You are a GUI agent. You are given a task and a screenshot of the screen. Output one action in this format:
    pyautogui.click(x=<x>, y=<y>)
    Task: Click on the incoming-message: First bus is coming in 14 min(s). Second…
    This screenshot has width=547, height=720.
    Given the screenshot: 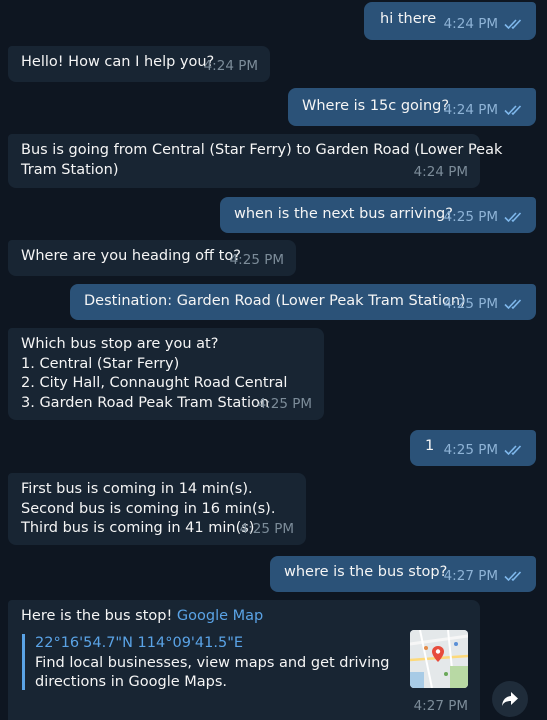 What is the action you would take?
    pyautogui.click(x=157, y=509)
    